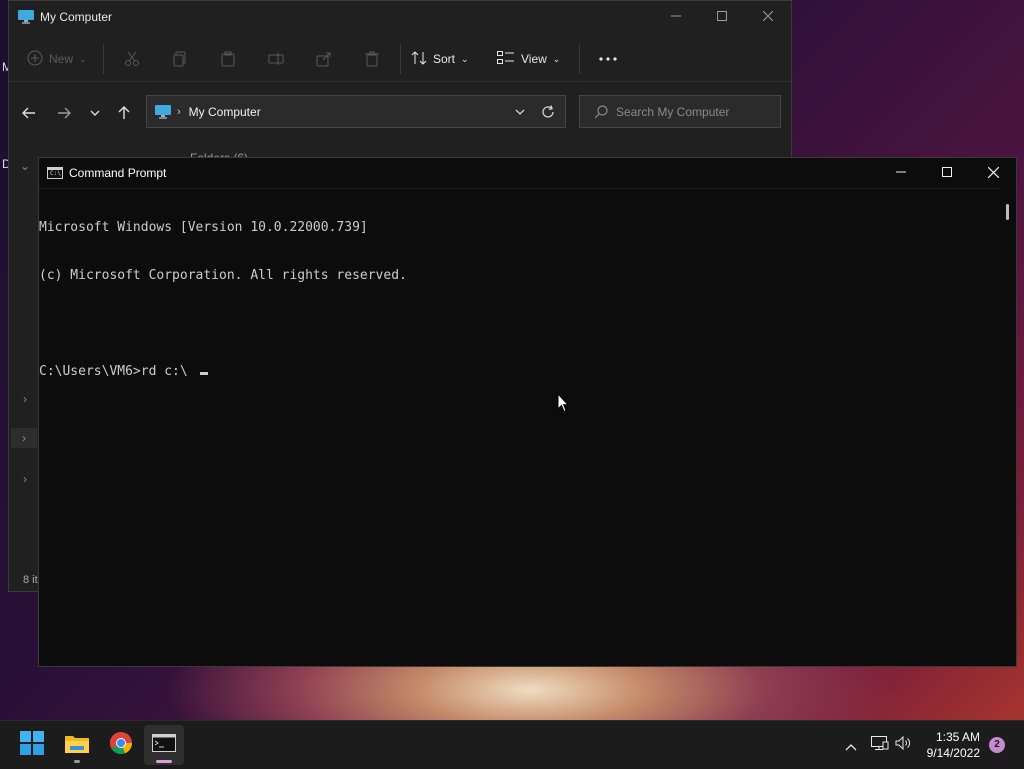 This screenshot has width=1024, height=769. What do you see at coordinates (372, 59) in the screenshot?
I see `delete-icon` at bounding box center [372, 59].